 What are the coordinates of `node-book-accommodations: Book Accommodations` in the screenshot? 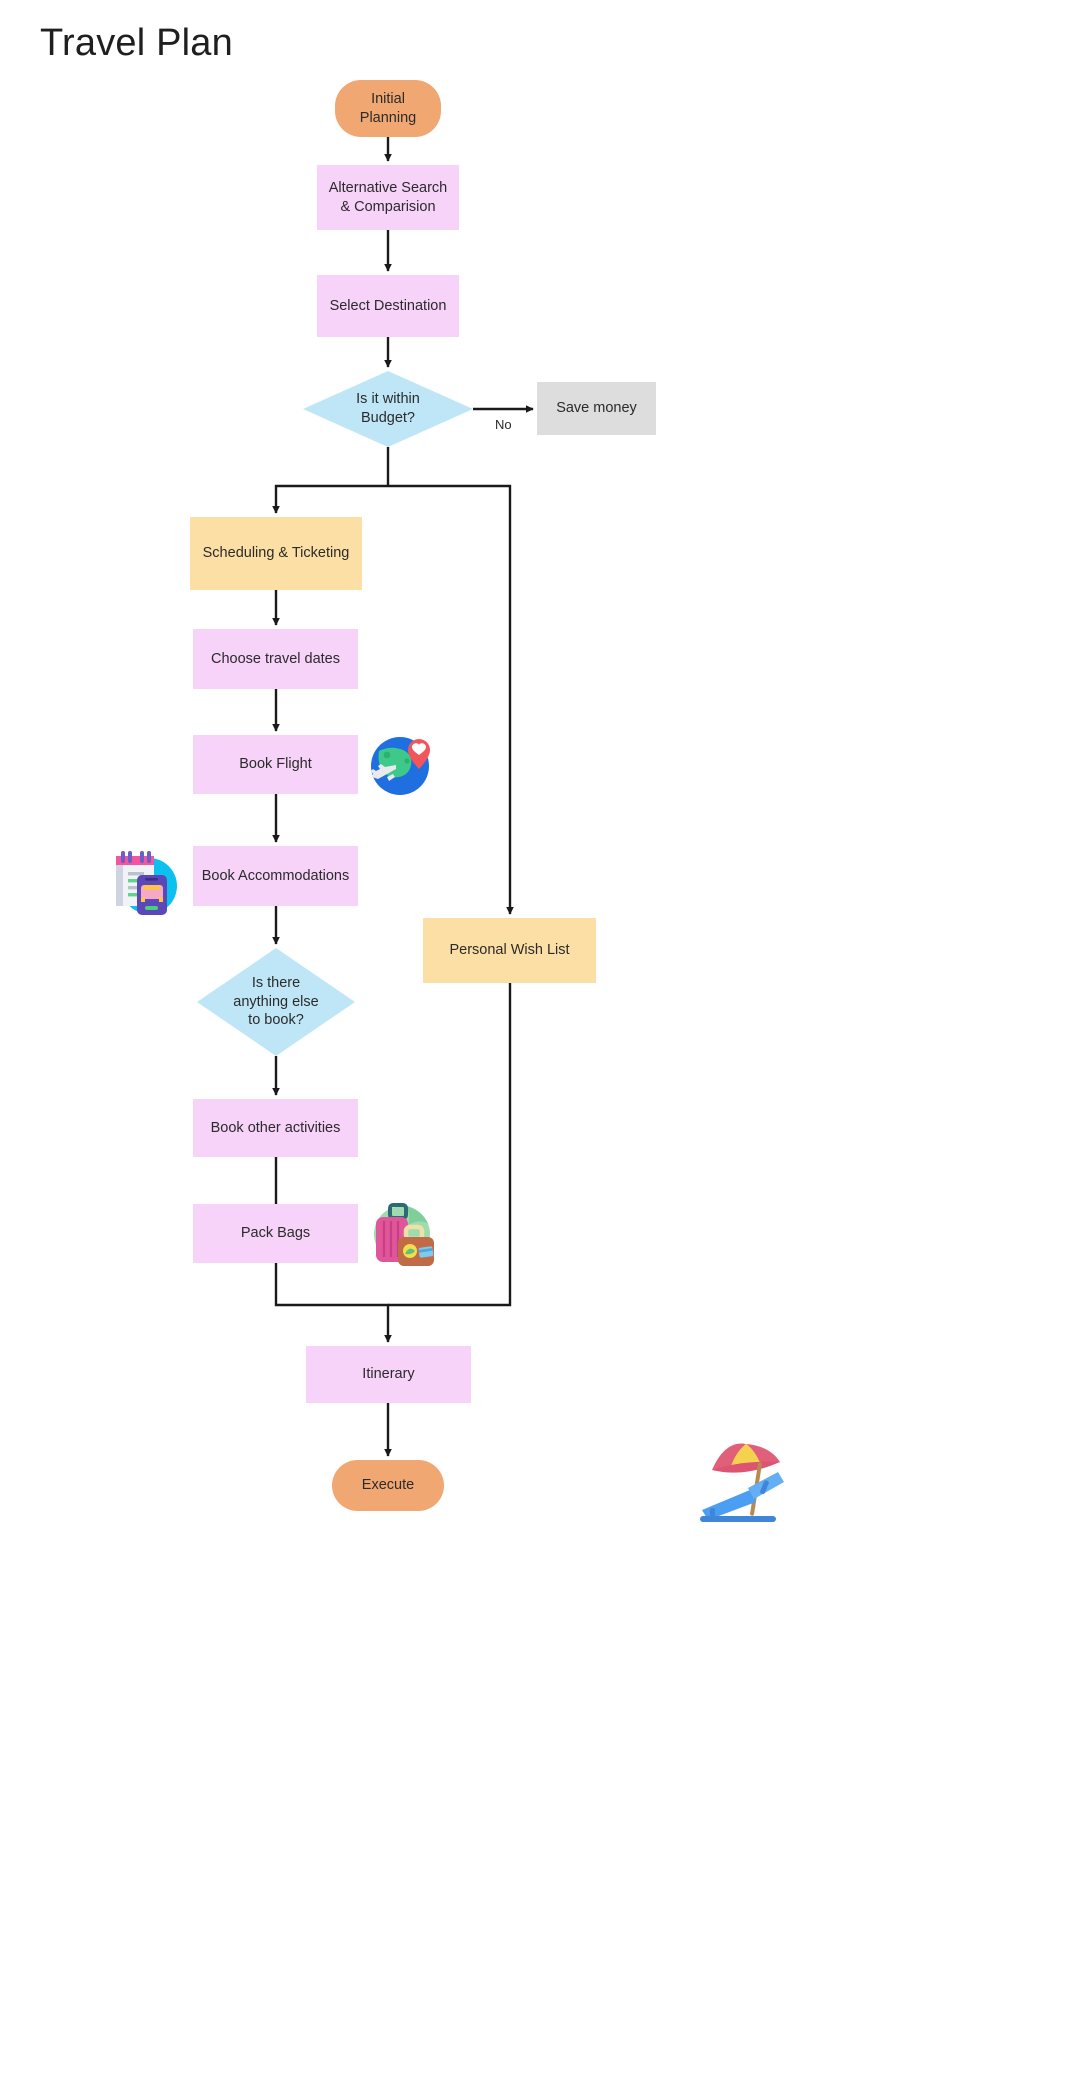 It's located at (275, 876).